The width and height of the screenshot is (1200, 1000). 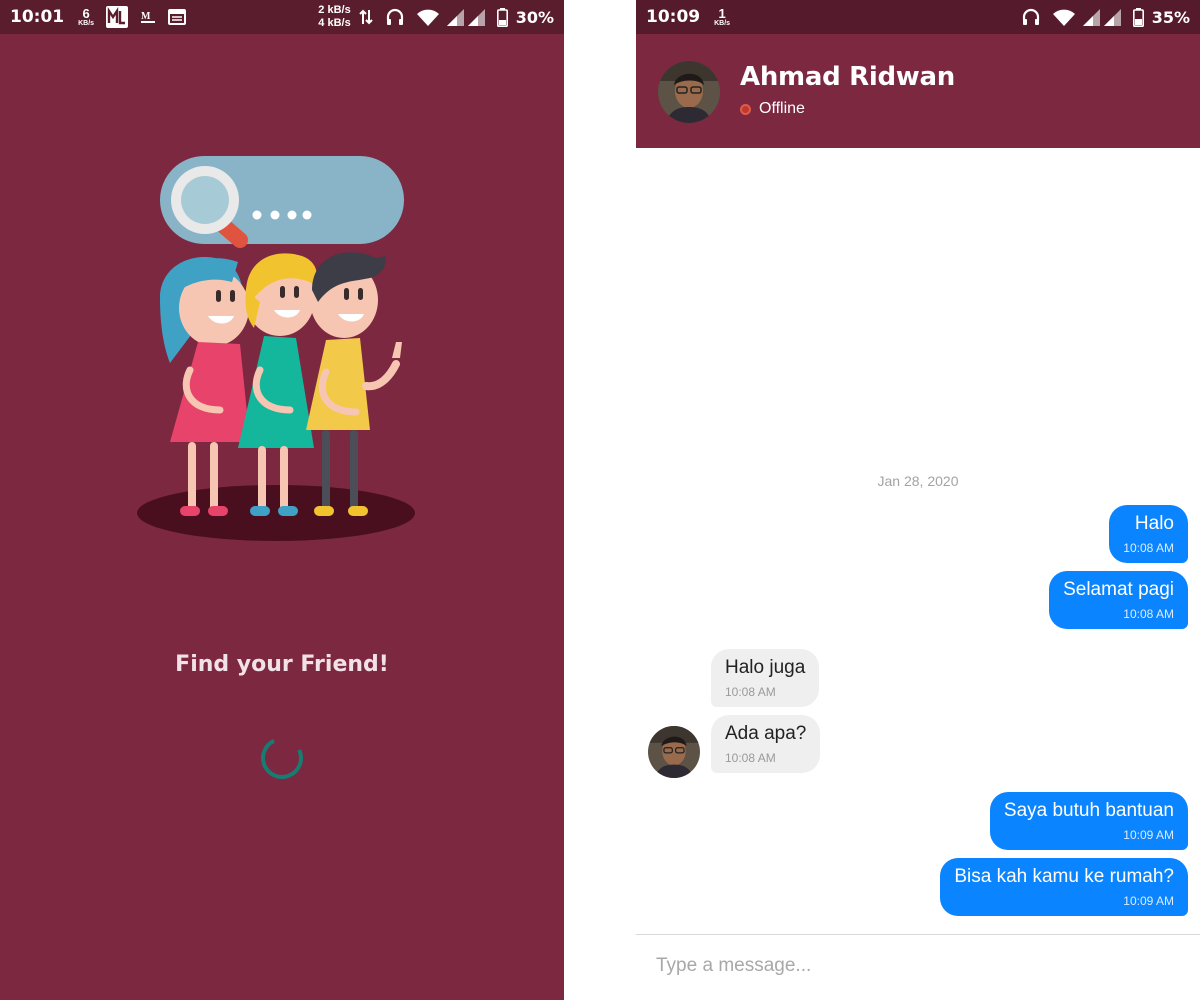 I want to click on status-bar: 10:09 1 KB/s 35%, so click(x=918, y=17).